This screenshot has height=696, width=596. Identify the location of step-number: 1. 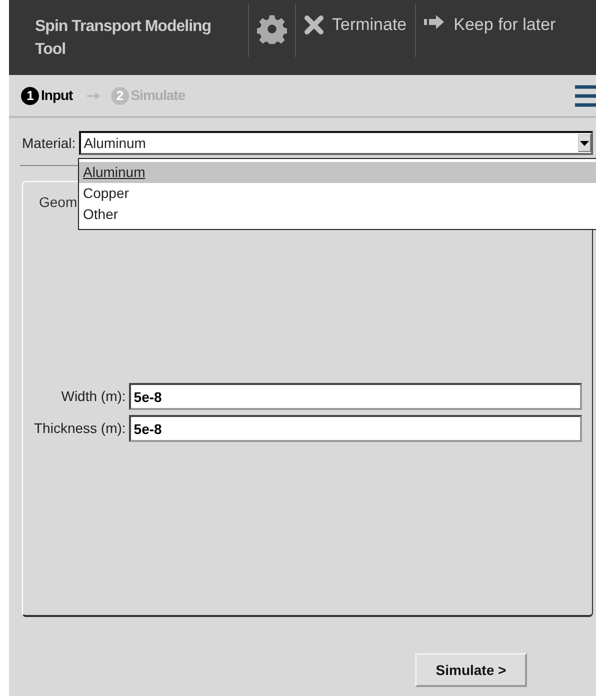
(30, 95).